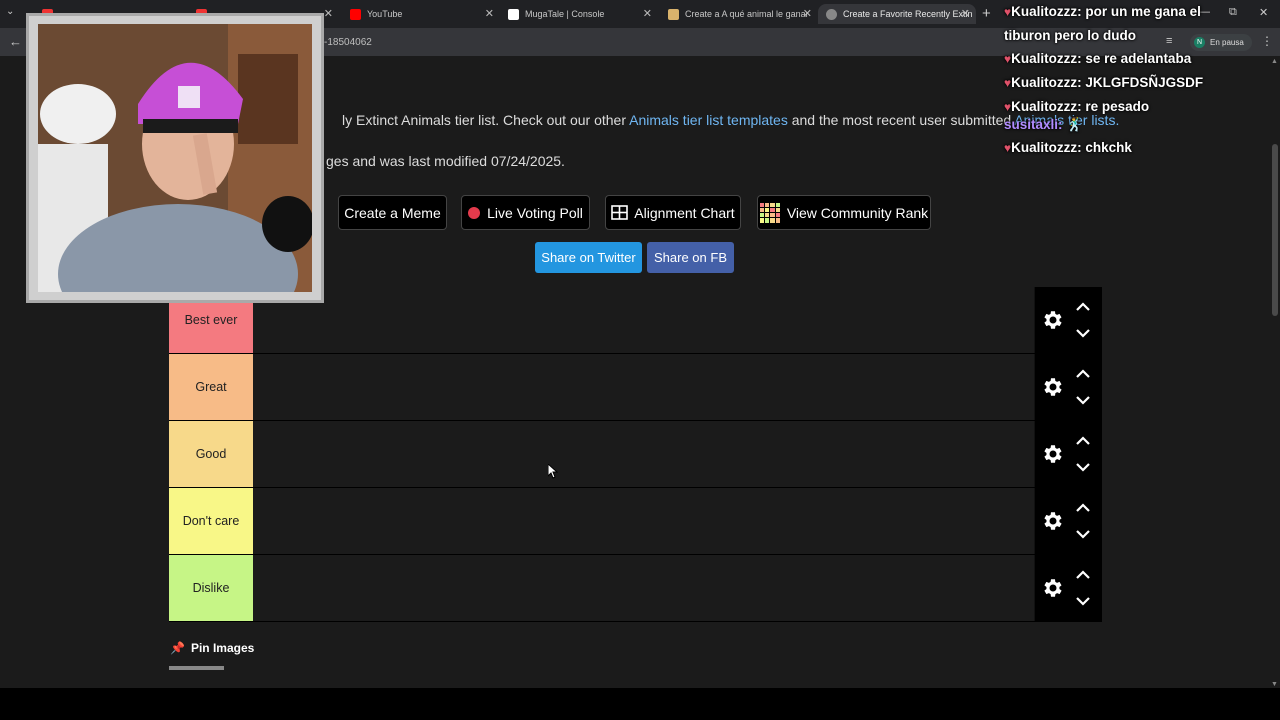 This screenshot has height=720, width=1280. Describe the element at coordinates (15, 41) in the screenshot. I see `back-arrow-icon: ←` at that location.